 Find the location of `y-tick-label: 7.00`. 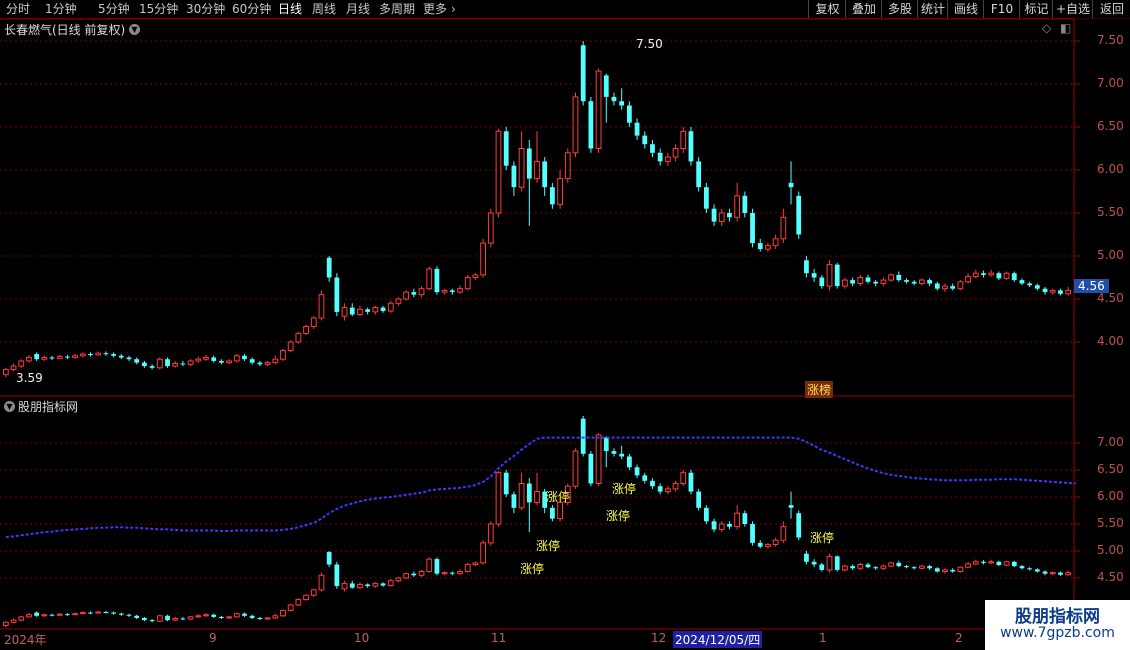

y-tick-label: 7.00 is located at coordinates (1110, 83).